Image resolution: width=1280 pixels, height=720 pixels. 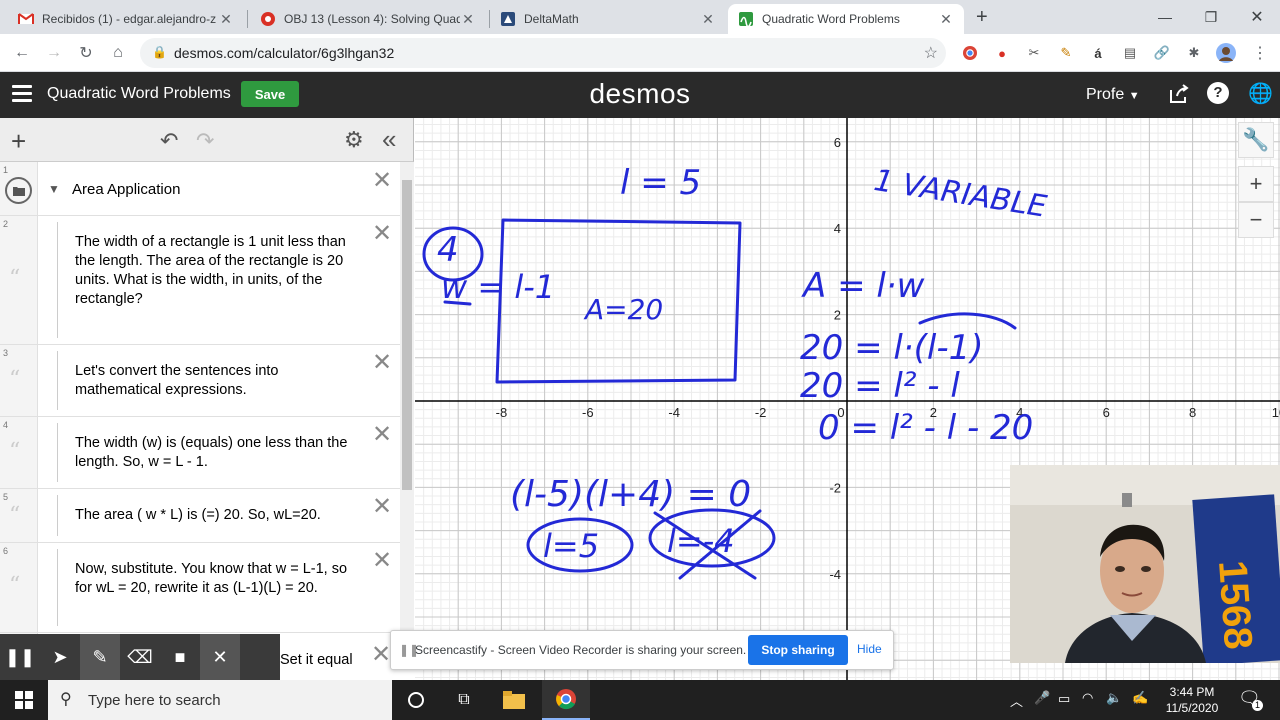 I want to click on extension-pencil-icon: ✎, so click(x=1066, y=53).